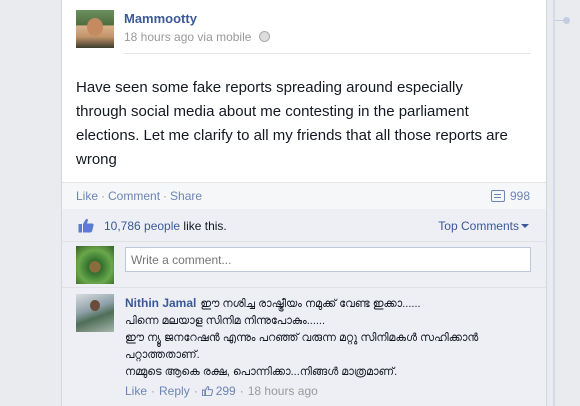 This screenshot has height=406, width=580. Describe the element at coordinates (162, 355) in the screenshot. I see `comment-text-line: പറ്റാത്തതാണ്.` at that location.